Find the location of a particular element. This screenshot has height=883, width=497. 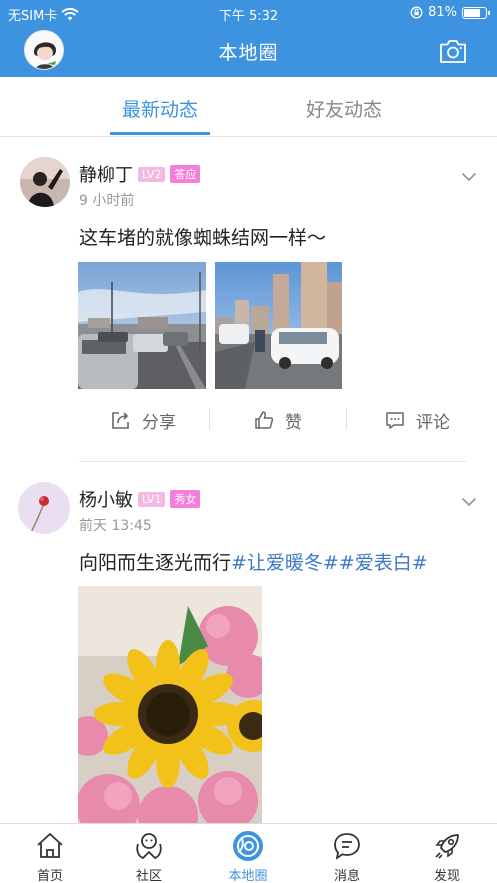

post-actions: 分享 赞 评论 is located at coordinates (248, 420).